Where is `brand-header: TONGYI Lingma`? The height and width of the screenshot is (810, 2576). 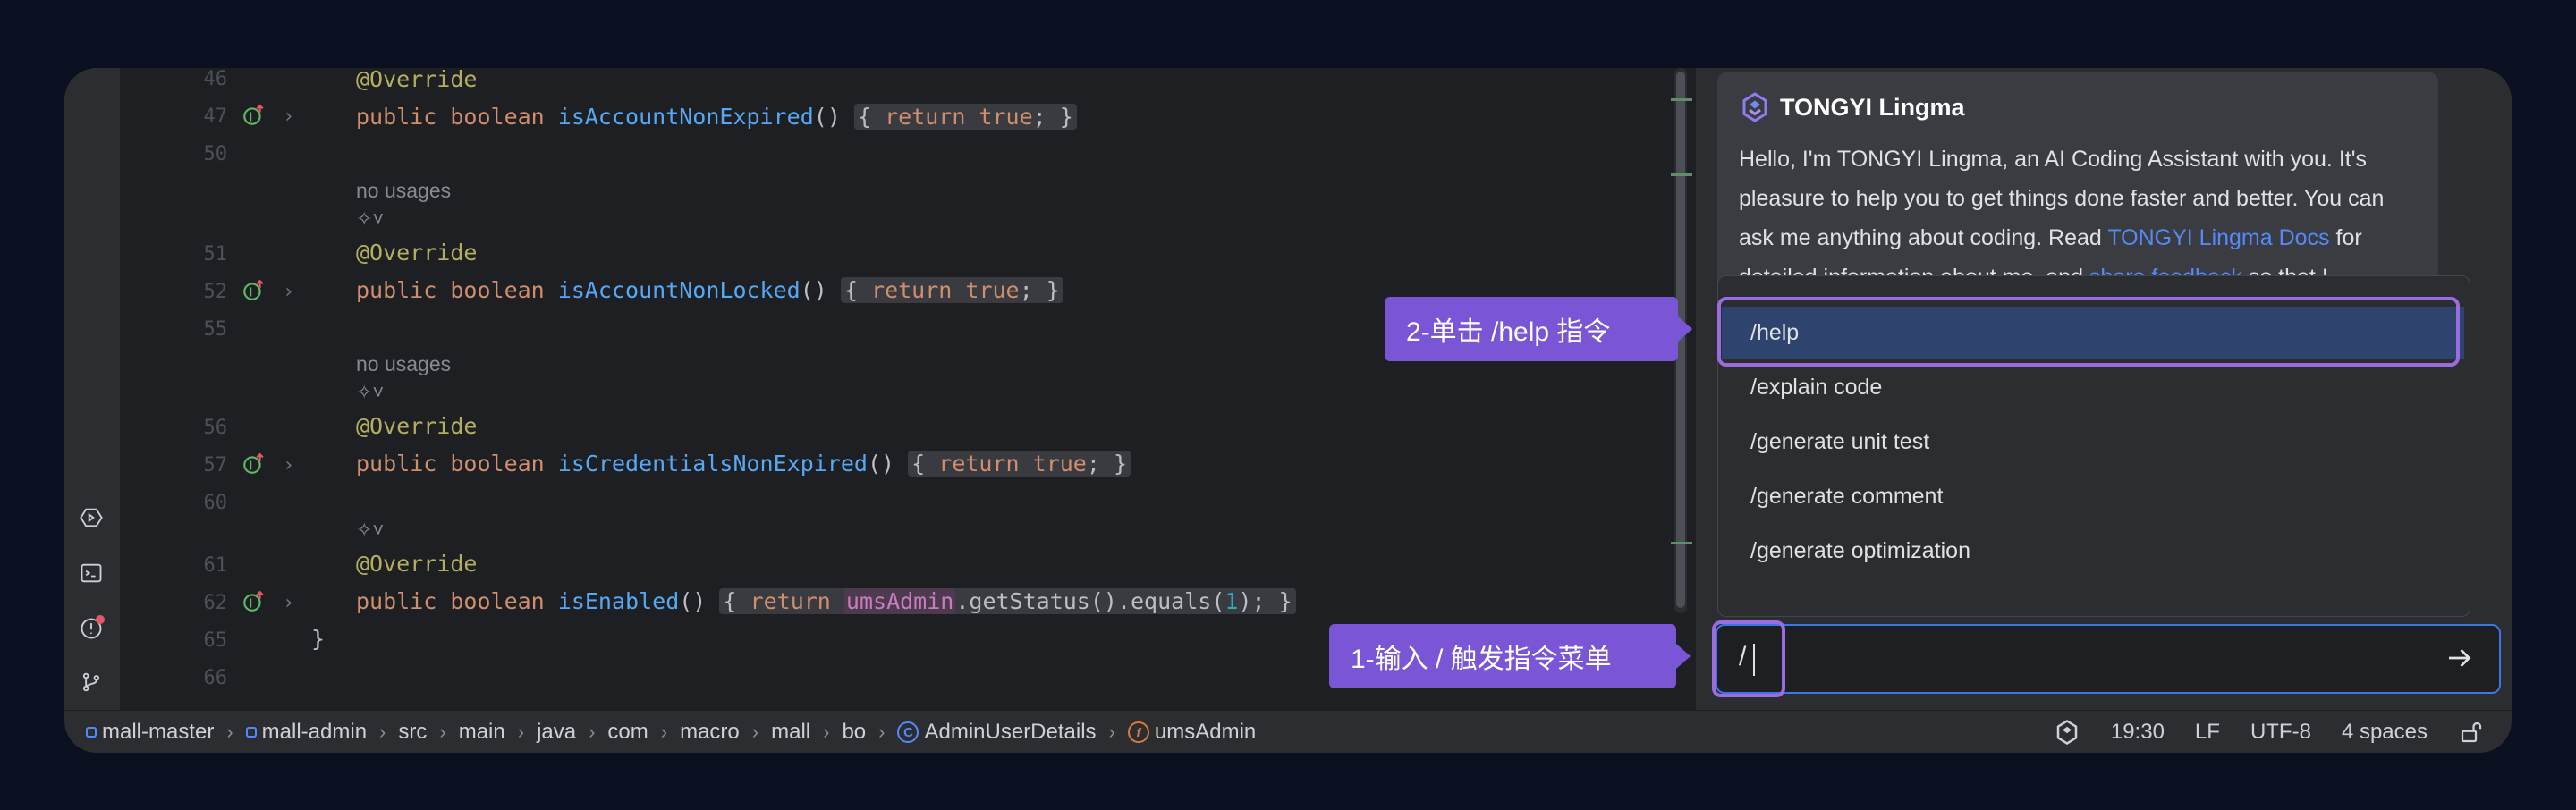
brand-header: TONGYI Lingma is located at coordinates (1852, 107).